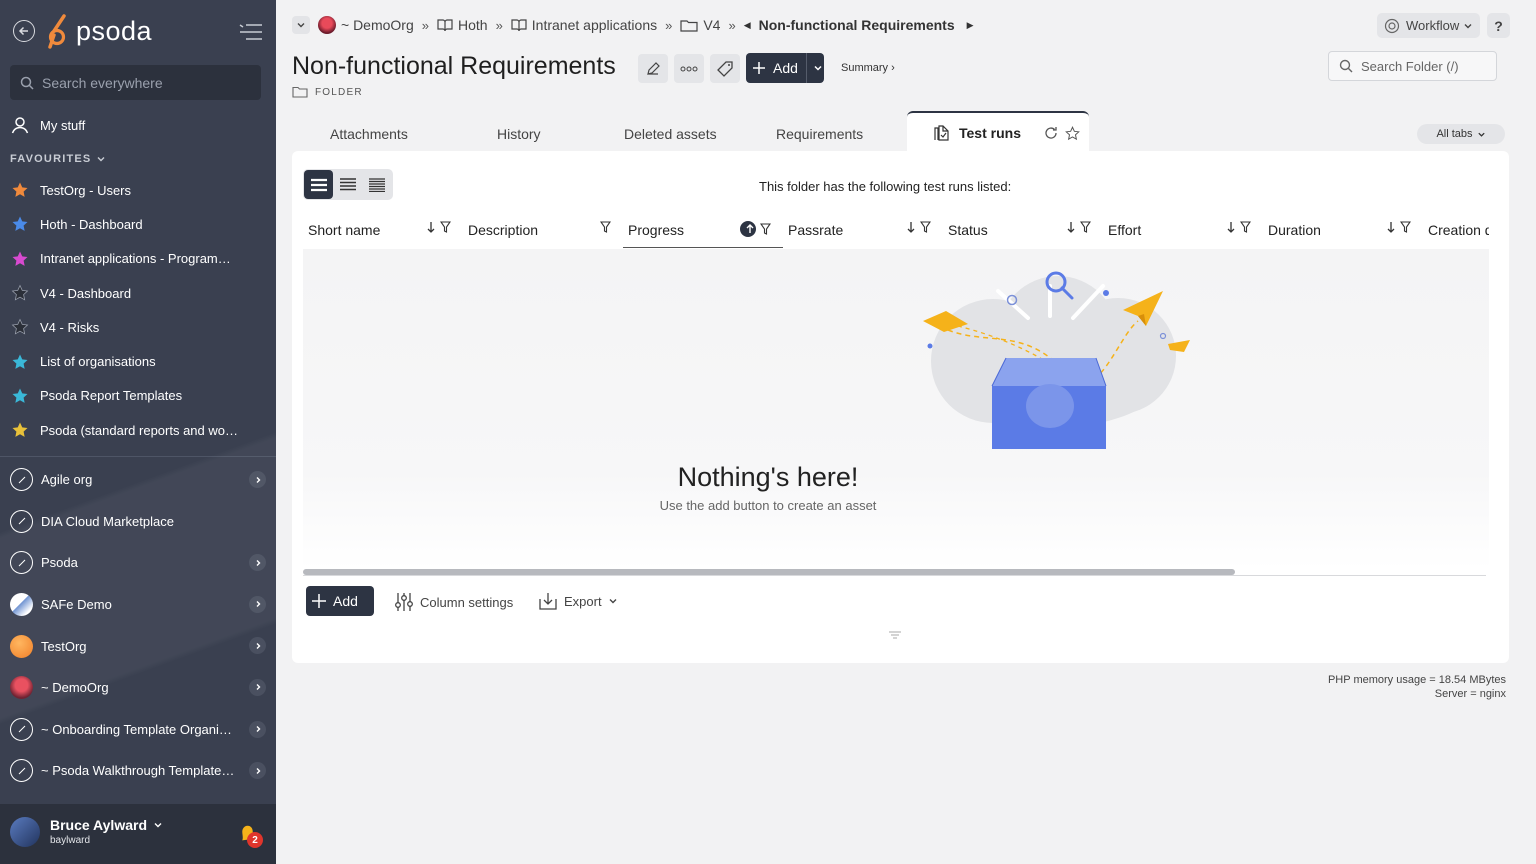 This screenshot has width=1536, height=864. What do you see at coordinates (998, 132) in the screenshot?
I see `tab-test-runs: Test runs` at bounding box center [998, 132].